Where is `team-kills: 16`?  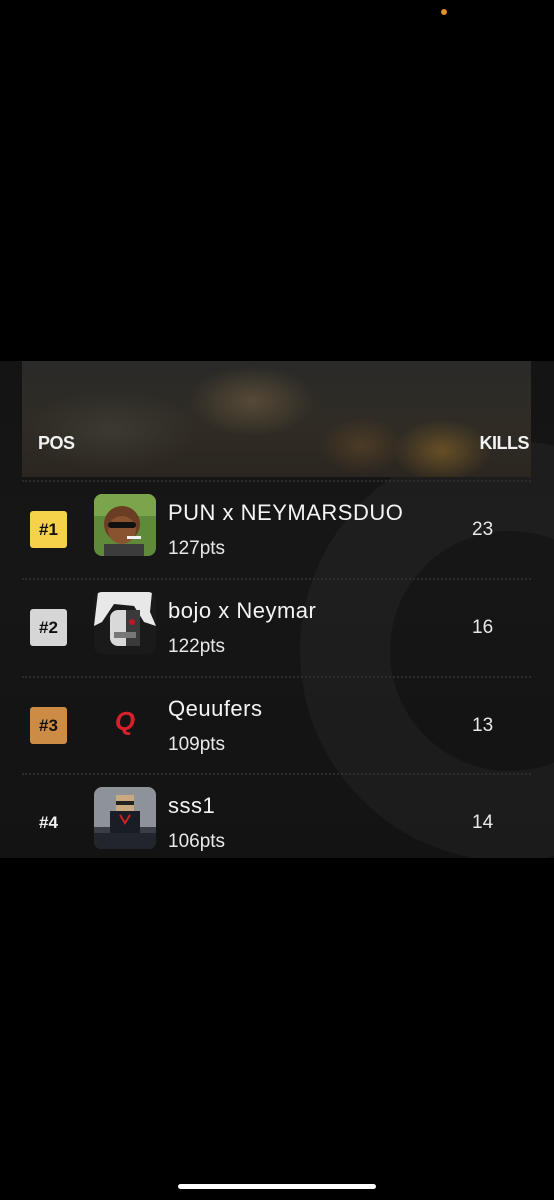
team-kills: 16 is located at coordinates (483, 627).